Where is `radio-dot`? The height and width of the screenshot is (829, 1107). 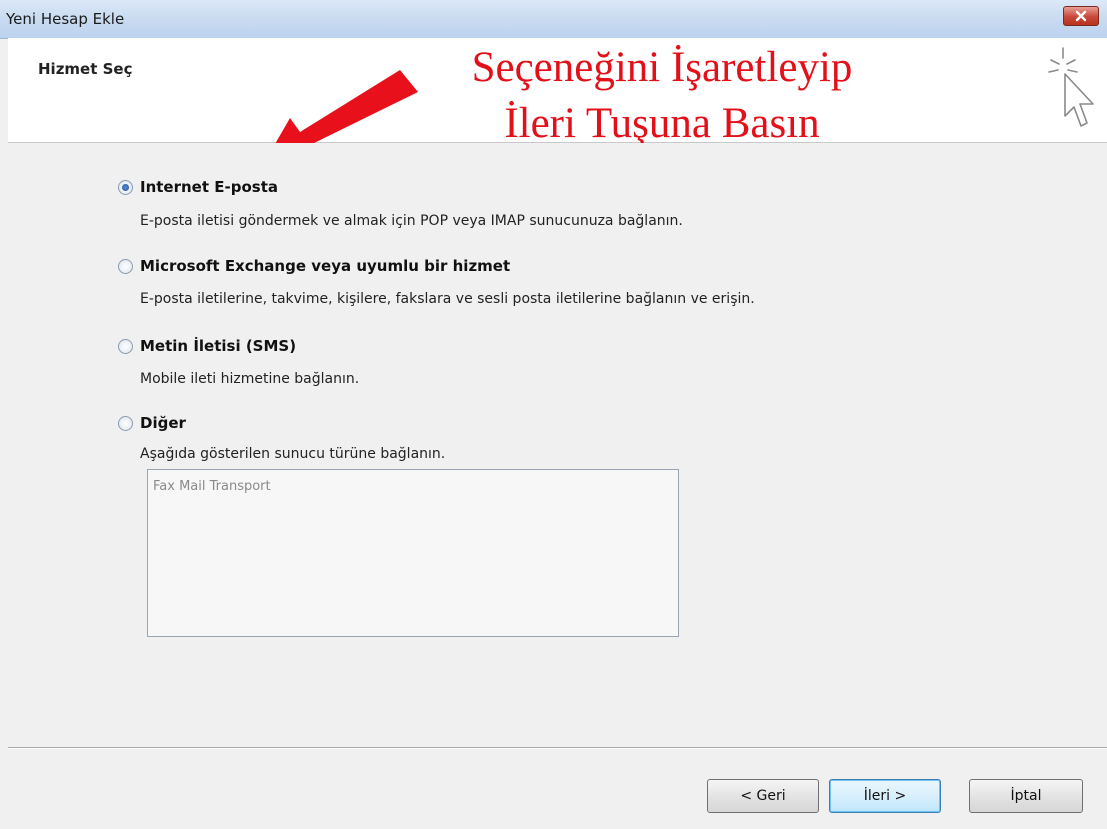
radio-dot is located at coordinates (125, 187).